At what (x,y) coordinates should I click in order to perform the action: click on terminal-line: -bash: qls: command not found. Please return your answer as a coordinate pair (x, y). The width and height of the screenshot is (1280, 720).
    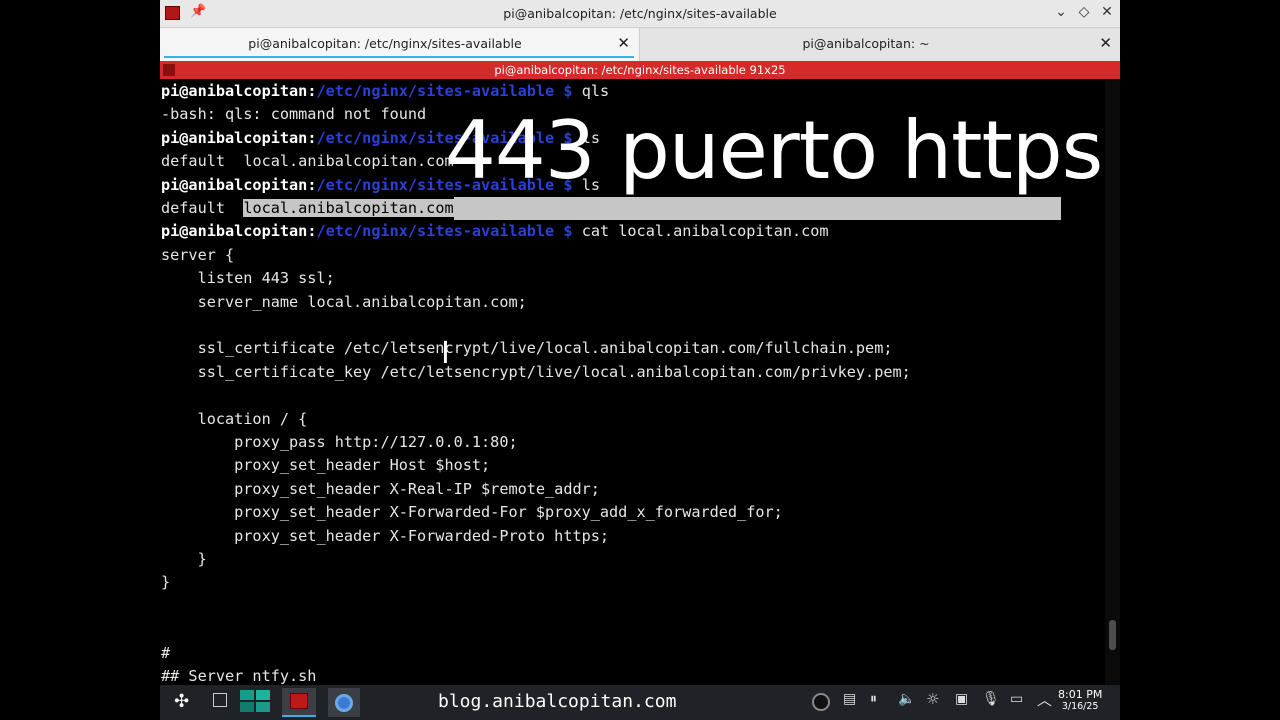
    Looking at the image, I should click on (294, 114).